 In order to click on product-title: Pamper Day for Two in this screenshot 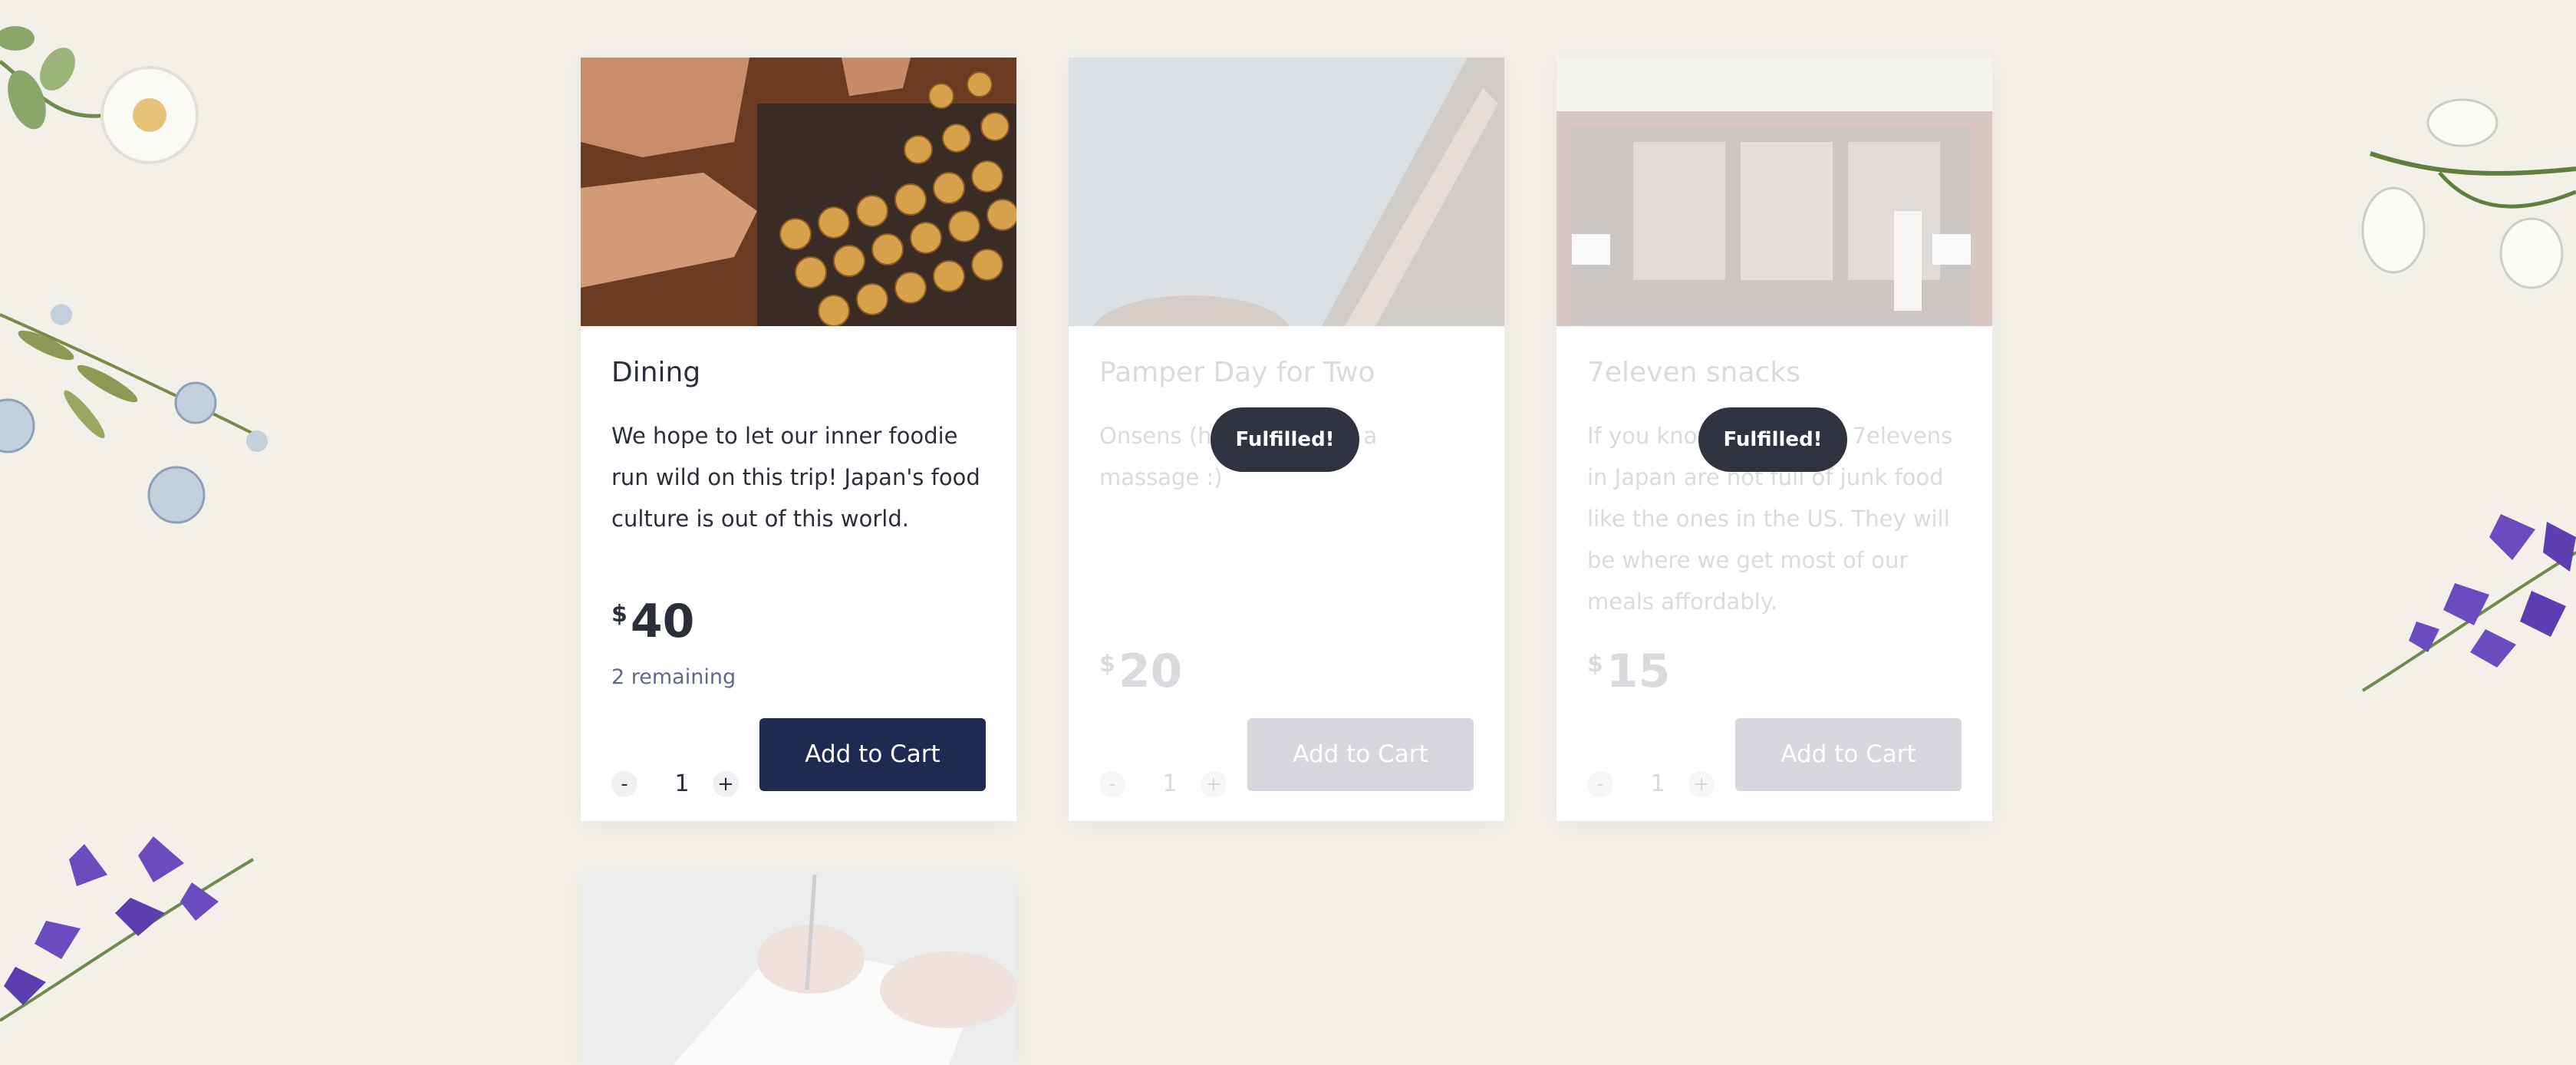, I will do `click(1237, 372)`.